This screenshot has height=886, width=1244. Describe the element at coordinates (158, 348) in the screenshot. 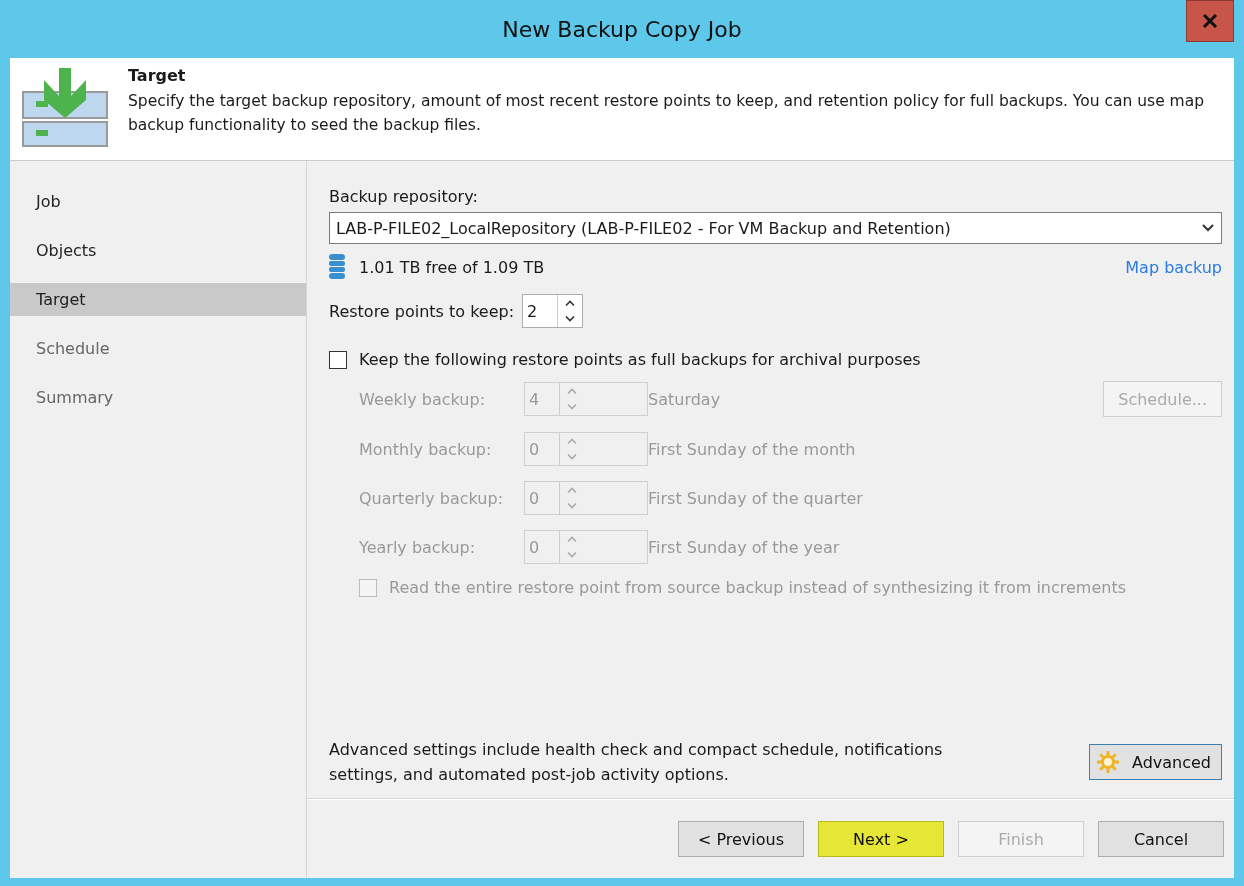

I see `wizard-step: Schedule` at that location.